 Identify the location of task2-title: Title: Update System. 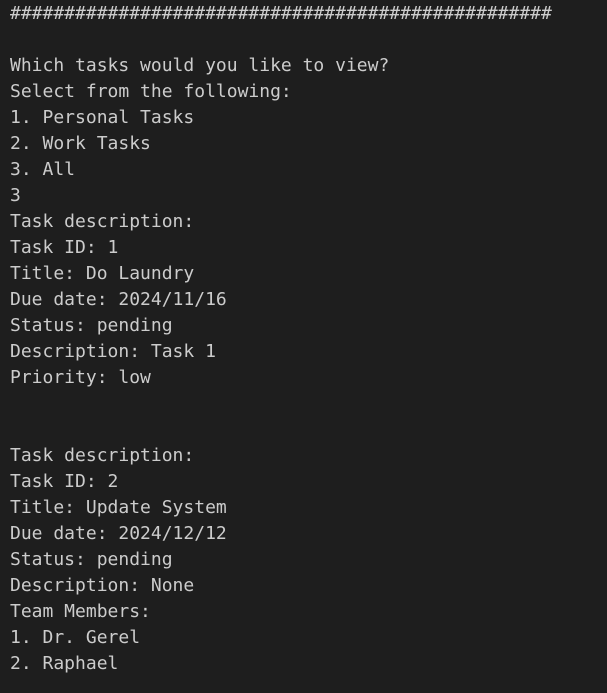
(118, 507).